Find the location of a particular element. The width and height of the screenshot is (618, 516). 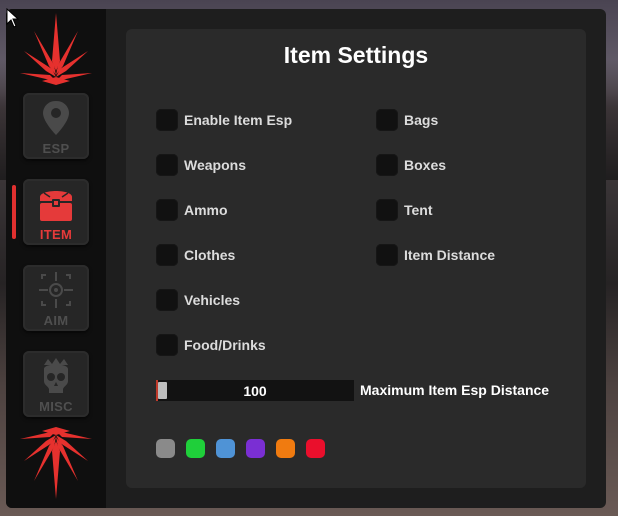

slider-label: Maximum Item Esp Distance is located at coordinates (455, 390).